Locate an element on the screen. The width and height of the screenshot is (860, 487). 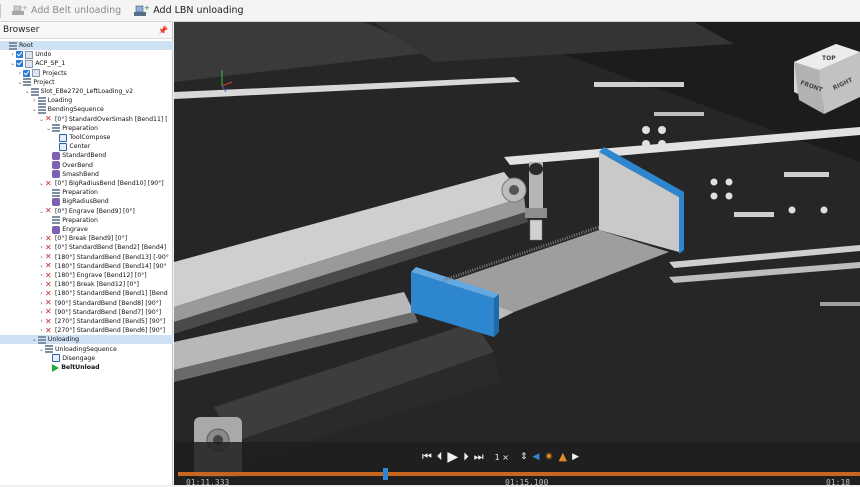
timeline-bar is located at coordinates (519, 474).